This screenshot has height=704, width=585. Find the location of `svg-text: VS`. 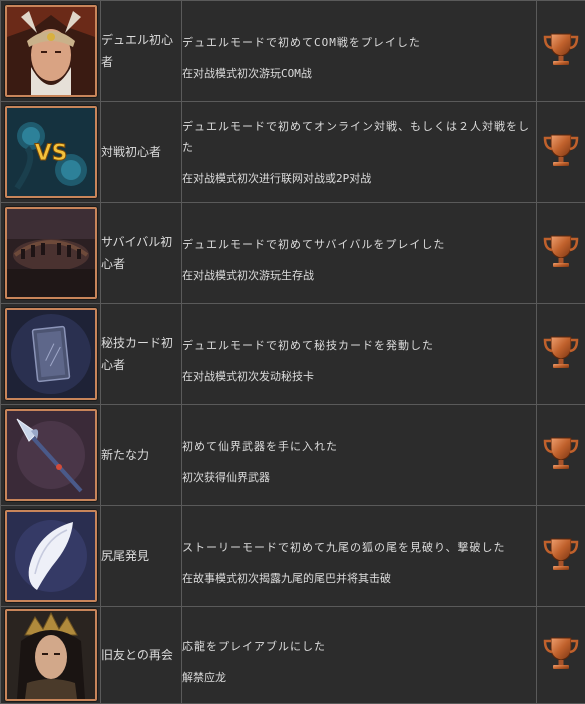

svg-text: VS is located at coordinates (50, 153).